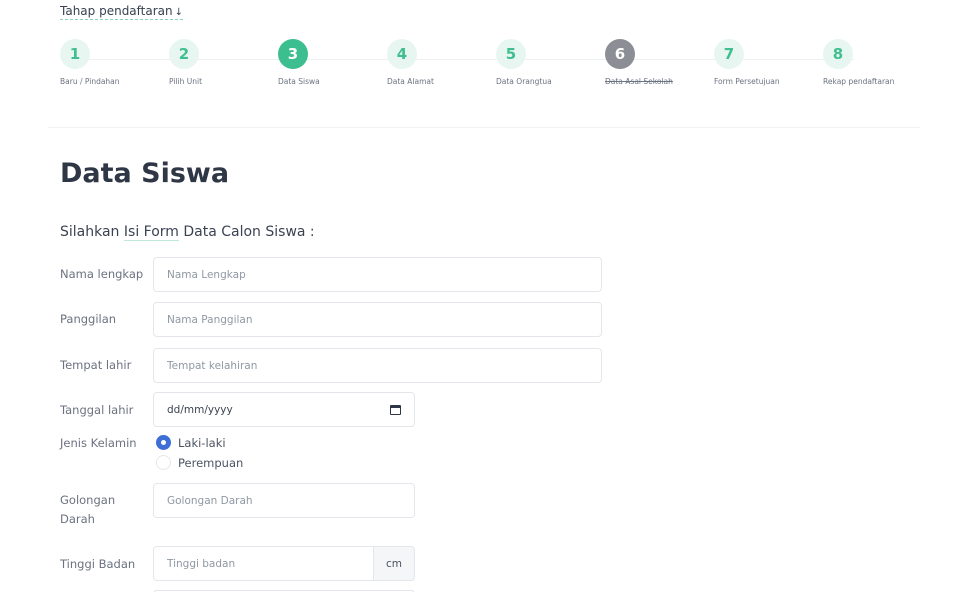 This screenshot has width=960, height=592. Describe the element at coordinates (145, 173) in the screenshot. I see `page-title: Data Siswa` at that location.